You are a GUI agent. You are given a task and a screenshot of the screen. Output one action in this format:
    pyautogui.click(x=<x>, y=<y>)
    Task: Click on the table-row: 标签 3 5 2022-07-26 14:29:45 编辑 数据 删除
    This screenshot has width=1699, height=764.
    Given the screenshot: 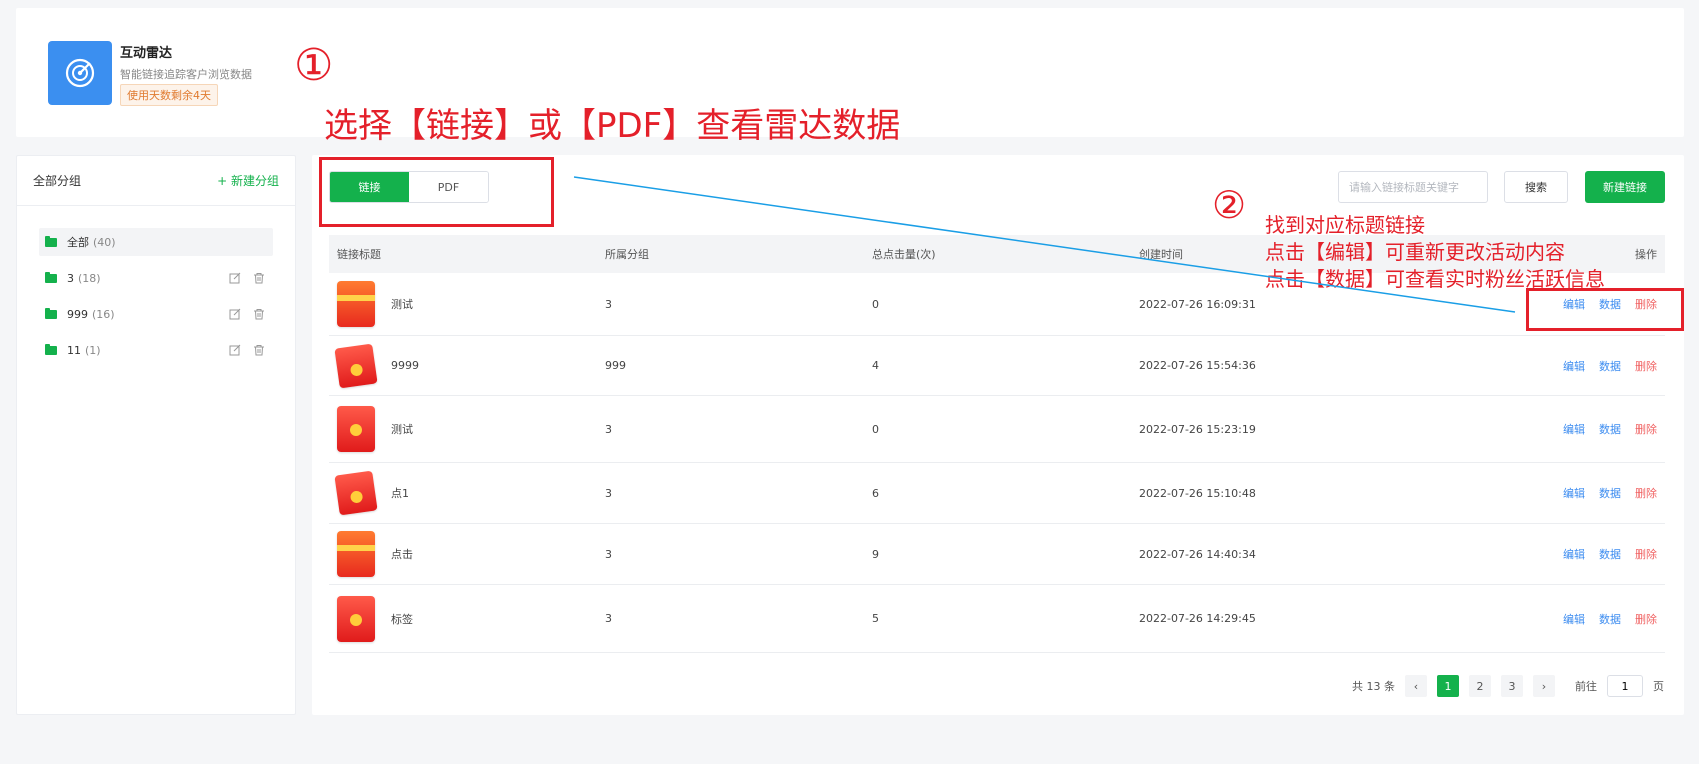 What is the action you would take?
    pyautogui.click(x=997, y=619)
    